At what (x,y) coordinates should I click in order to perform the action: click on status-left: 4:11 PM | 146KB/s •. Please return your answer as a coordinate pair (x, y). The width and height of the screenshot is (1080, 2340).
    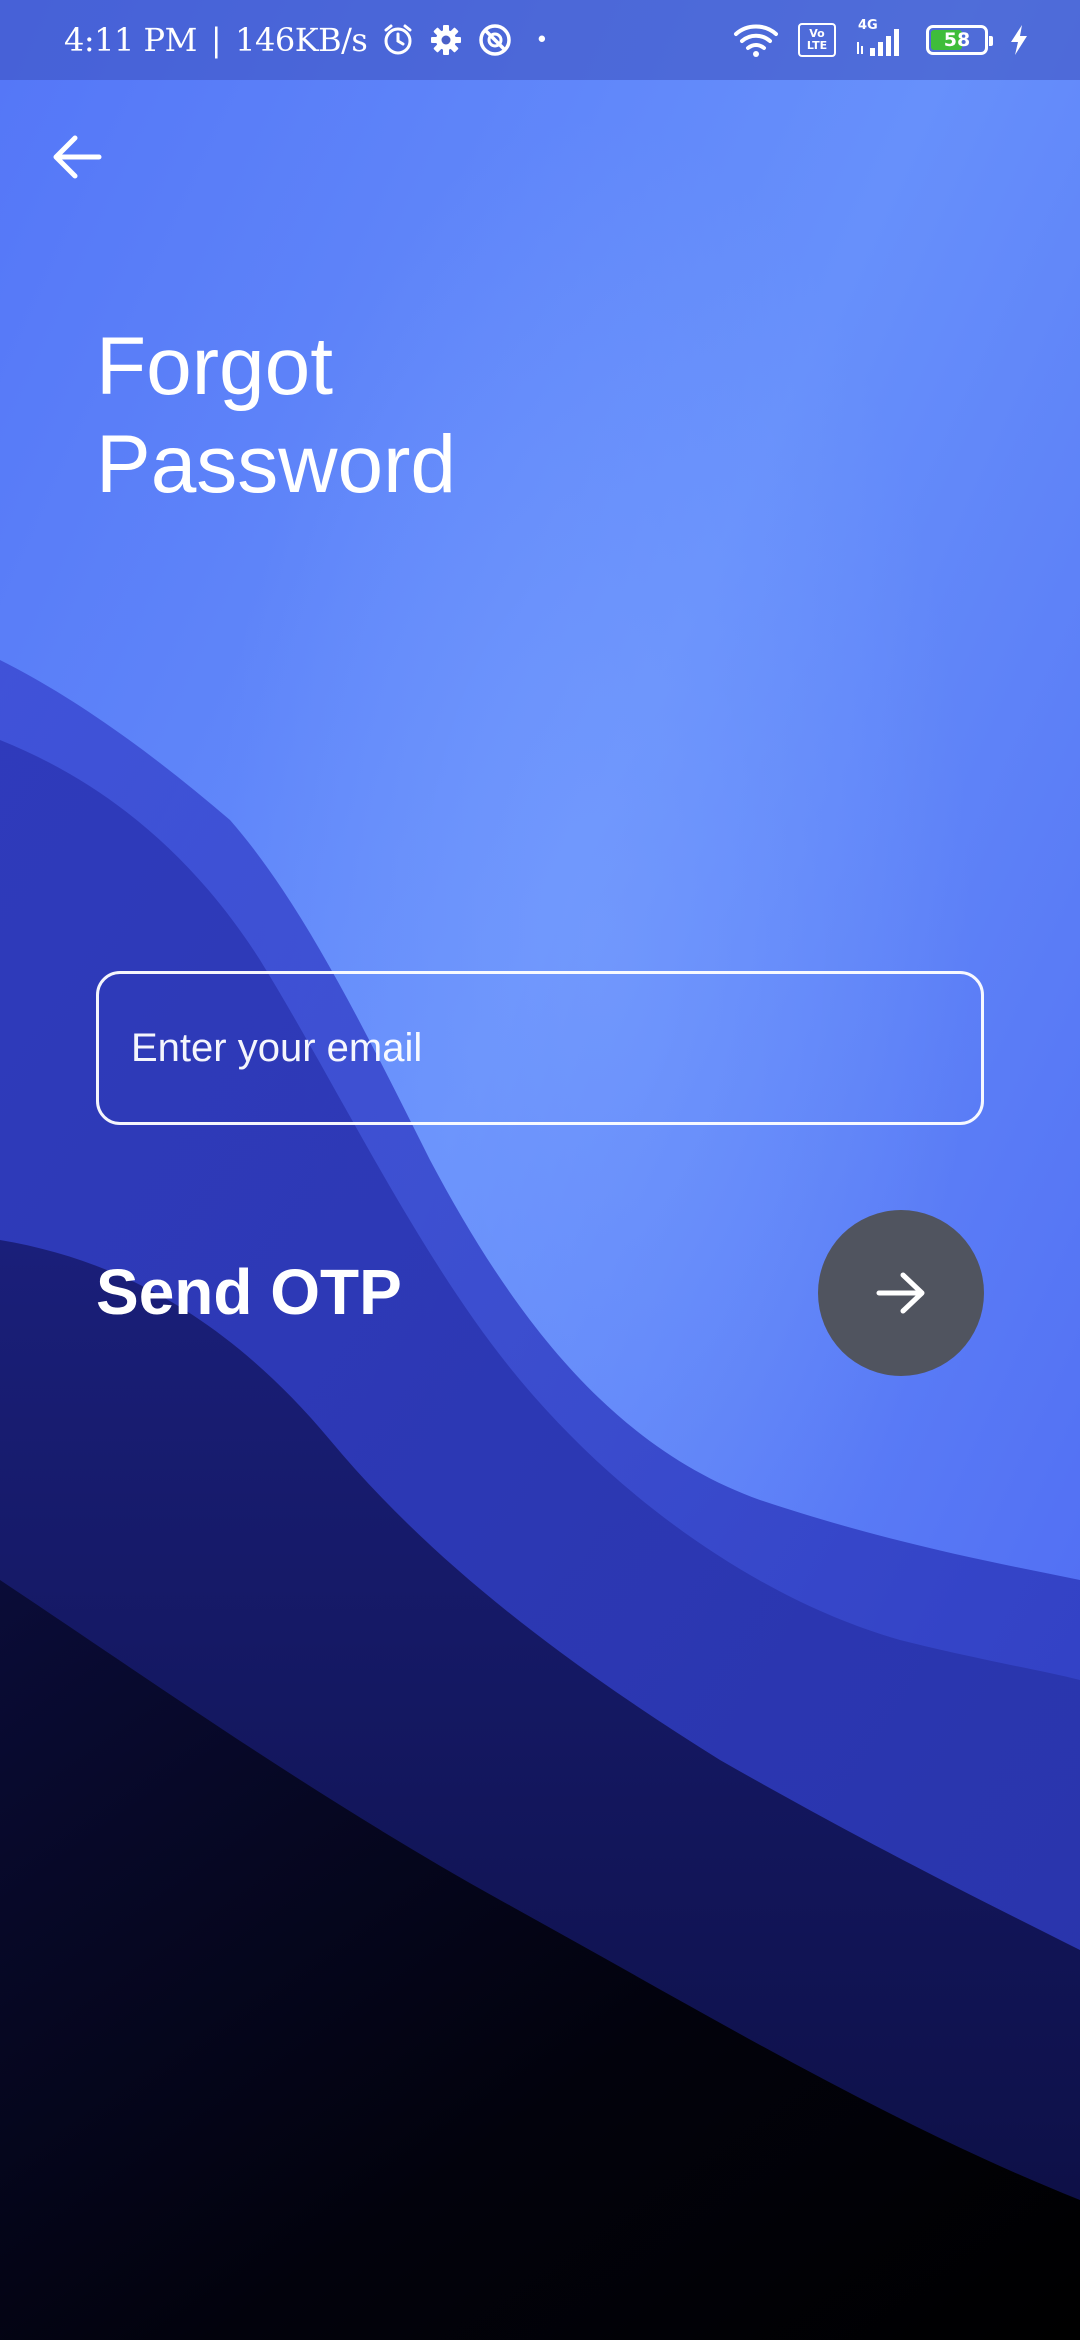
    Looking at the image, I should click on (306, 40).